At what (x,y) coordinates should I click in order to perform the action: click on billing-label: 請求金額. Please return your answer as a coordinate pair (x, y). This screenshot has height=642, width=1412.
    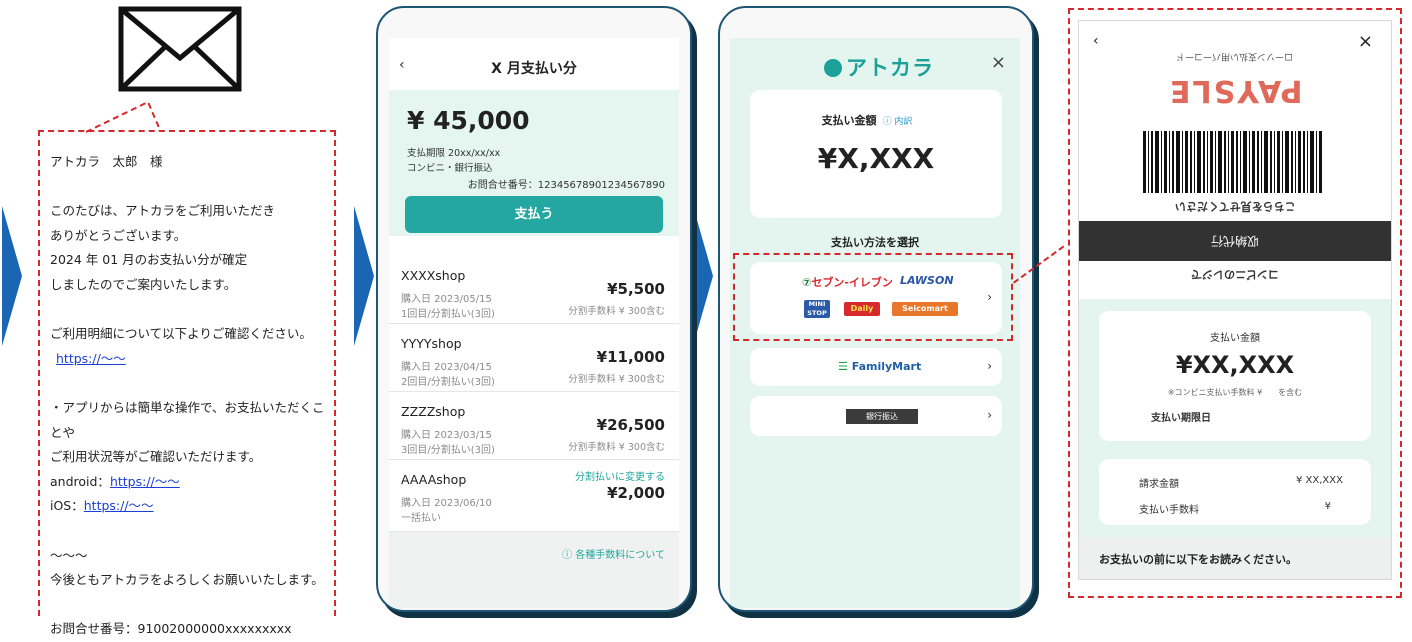
    Looking at the image, I should click on (1159, 484).